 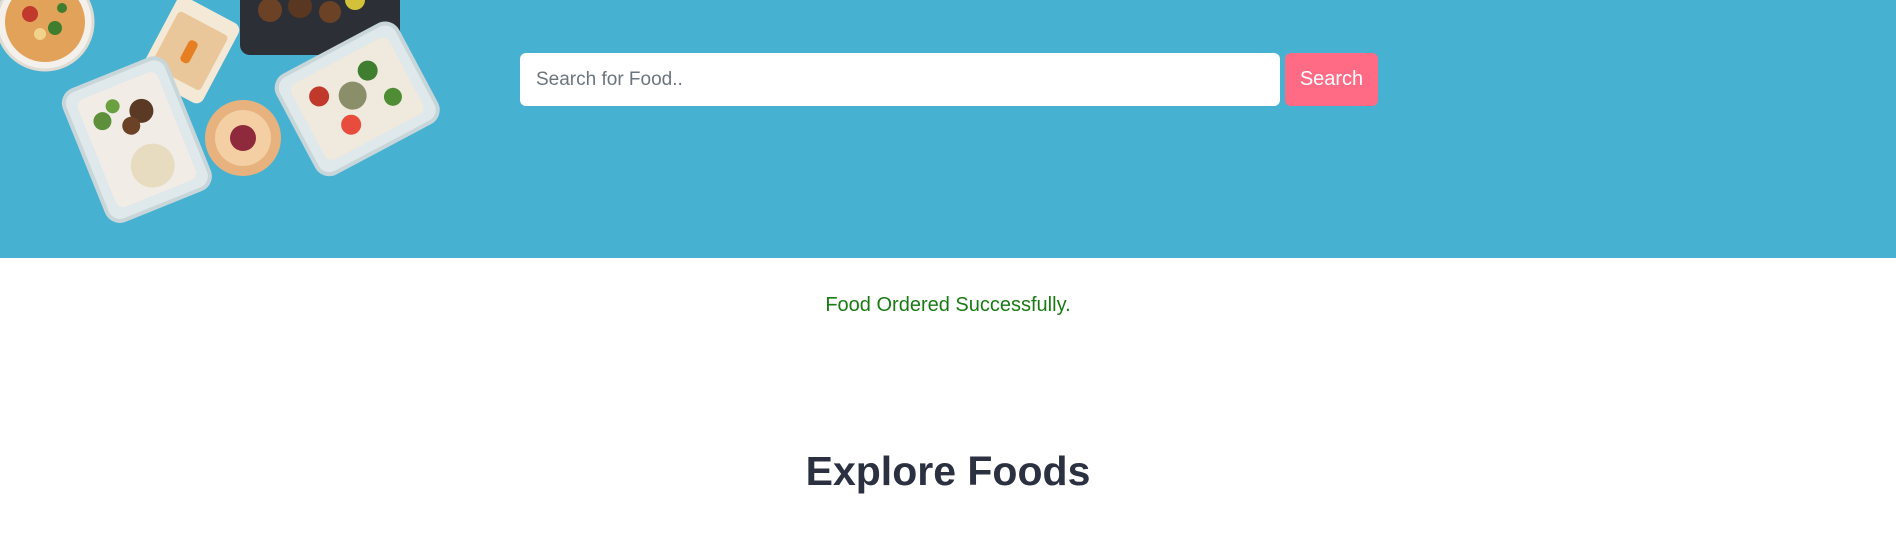 I want to click on search-input, so click(x=900, y=79).